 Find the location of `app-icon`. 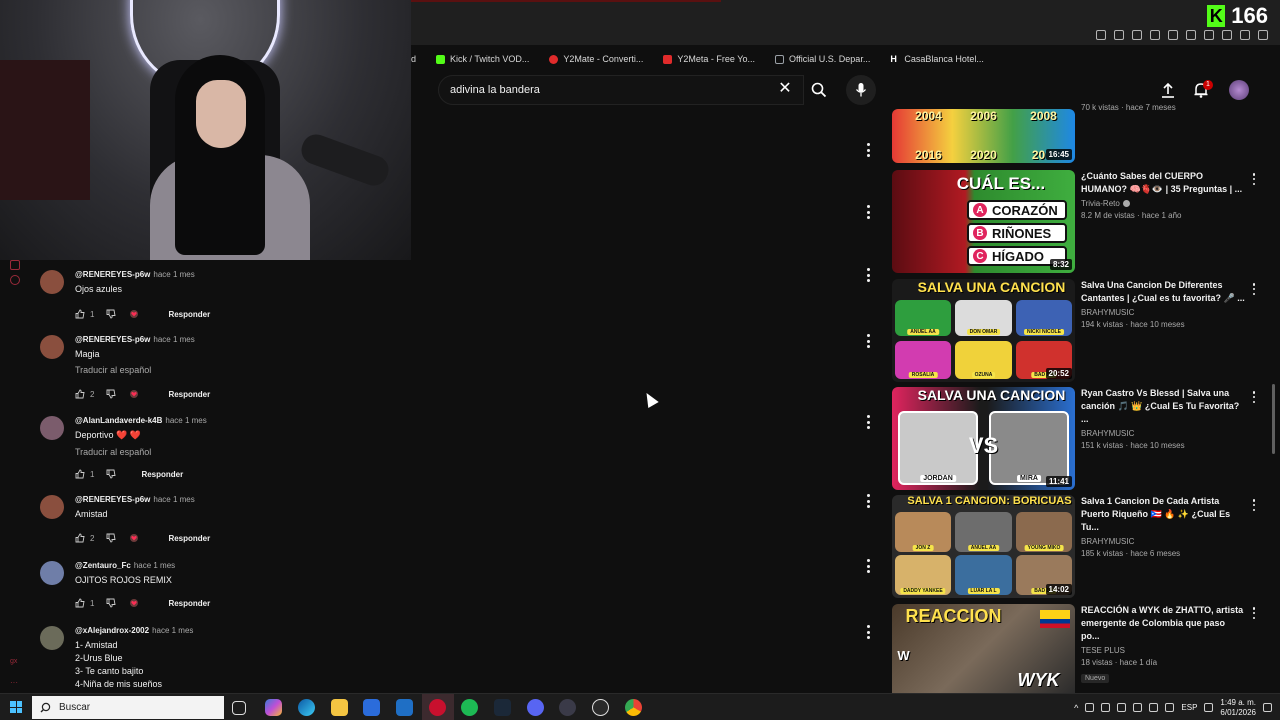

app-icon is located at coordinates (567, 707).